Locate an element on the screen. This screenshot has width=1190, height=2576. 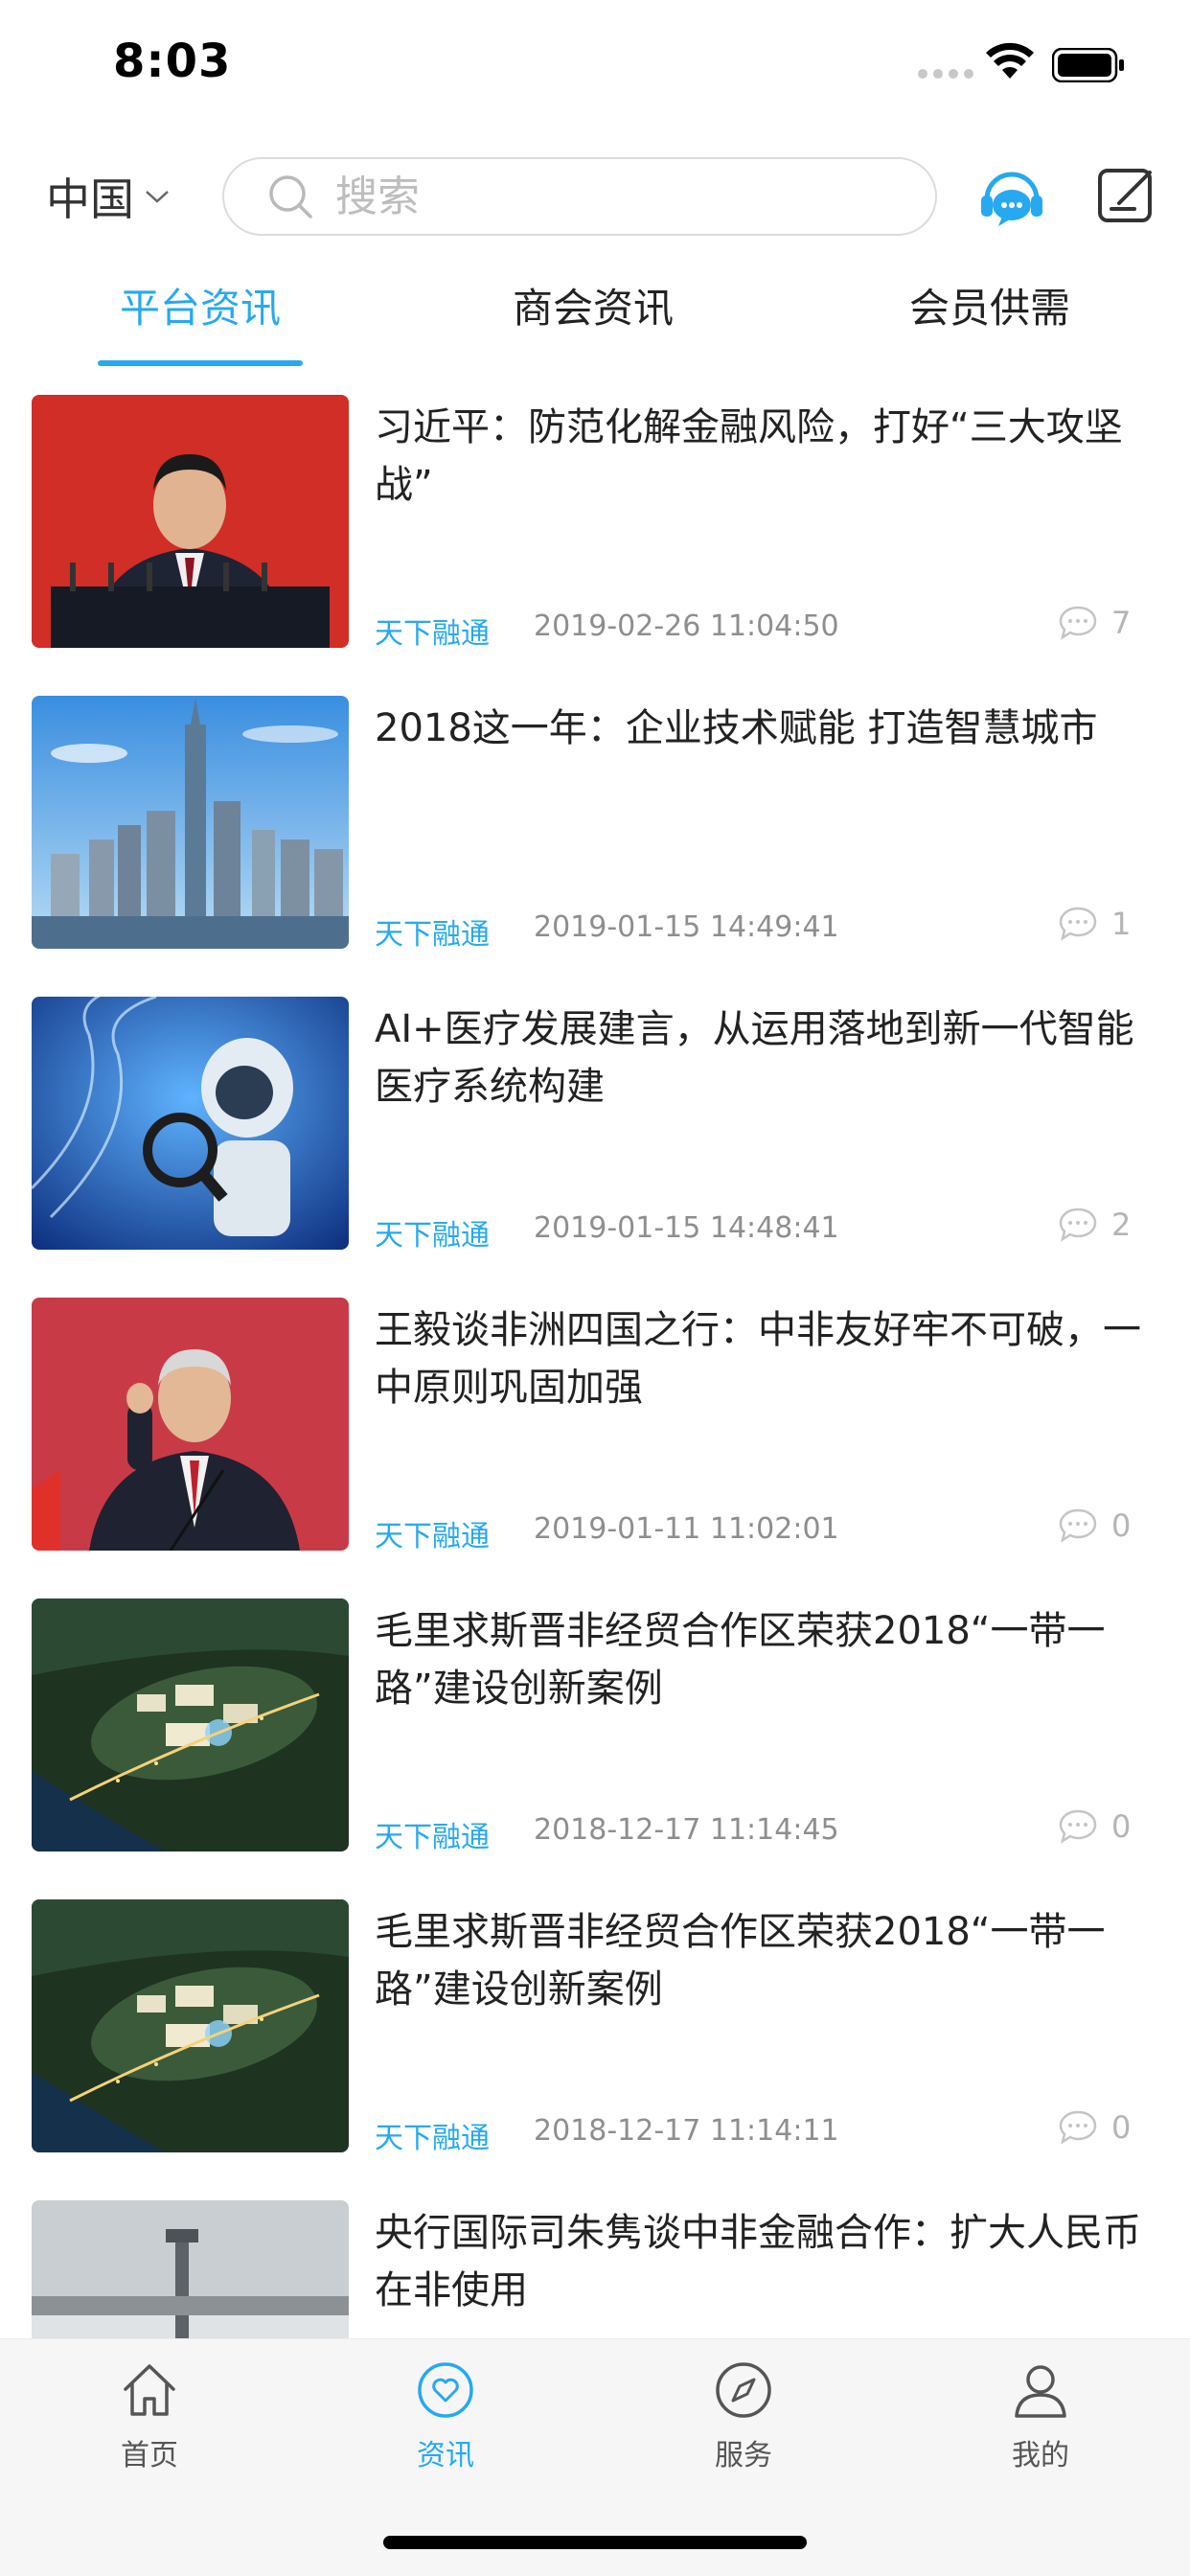
search-icon is located at coordinates (290, 196).